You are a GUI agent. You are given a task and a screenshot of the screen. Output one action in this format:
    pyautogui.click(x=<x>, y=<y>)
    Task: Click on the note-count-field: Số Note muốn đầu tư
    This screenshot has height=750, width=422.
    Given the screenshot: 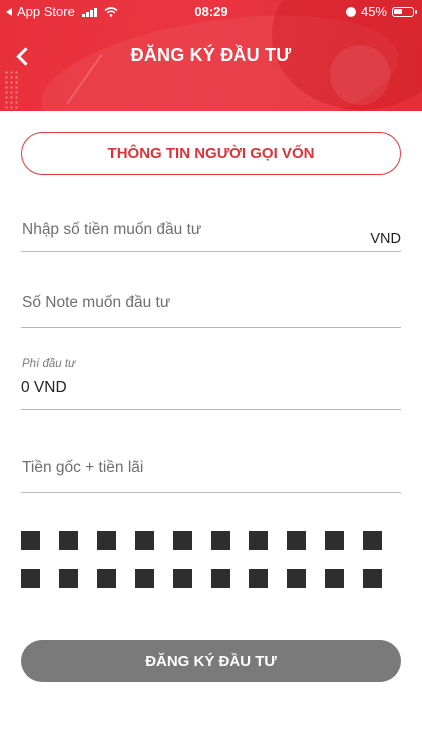 What is the action you would take?
    pyautogui.click(x=211, y=305)
    